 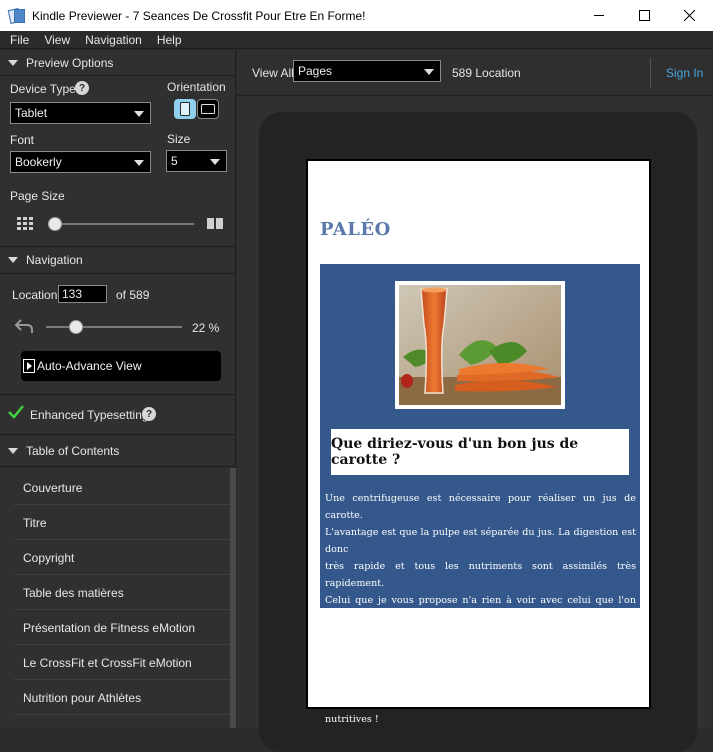 What do you see at coordinates (24, 326) in the screenshot?
I see `back-arrow-icon` at bounding box center [24, 326].